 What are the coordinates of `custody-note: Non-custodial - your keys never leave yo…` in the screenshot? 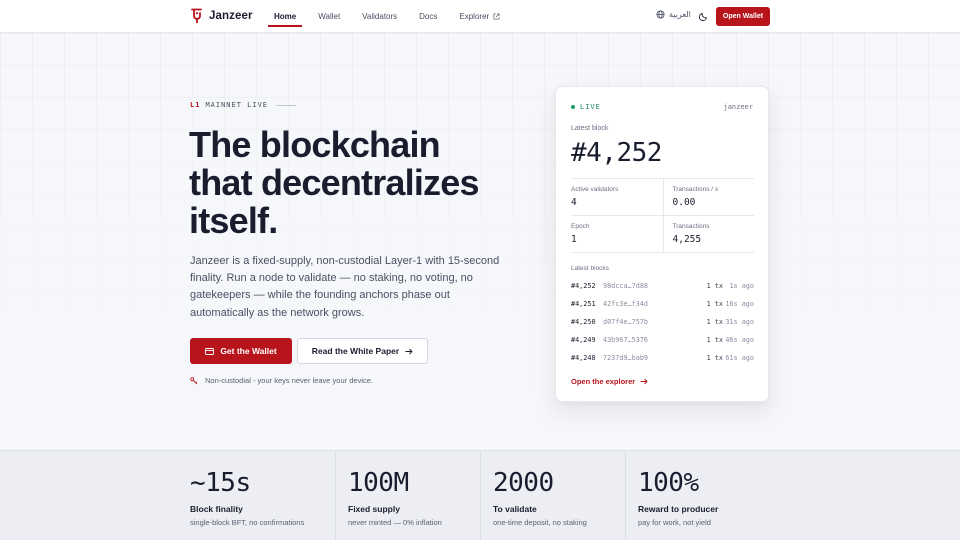 It's located at (281, 380).